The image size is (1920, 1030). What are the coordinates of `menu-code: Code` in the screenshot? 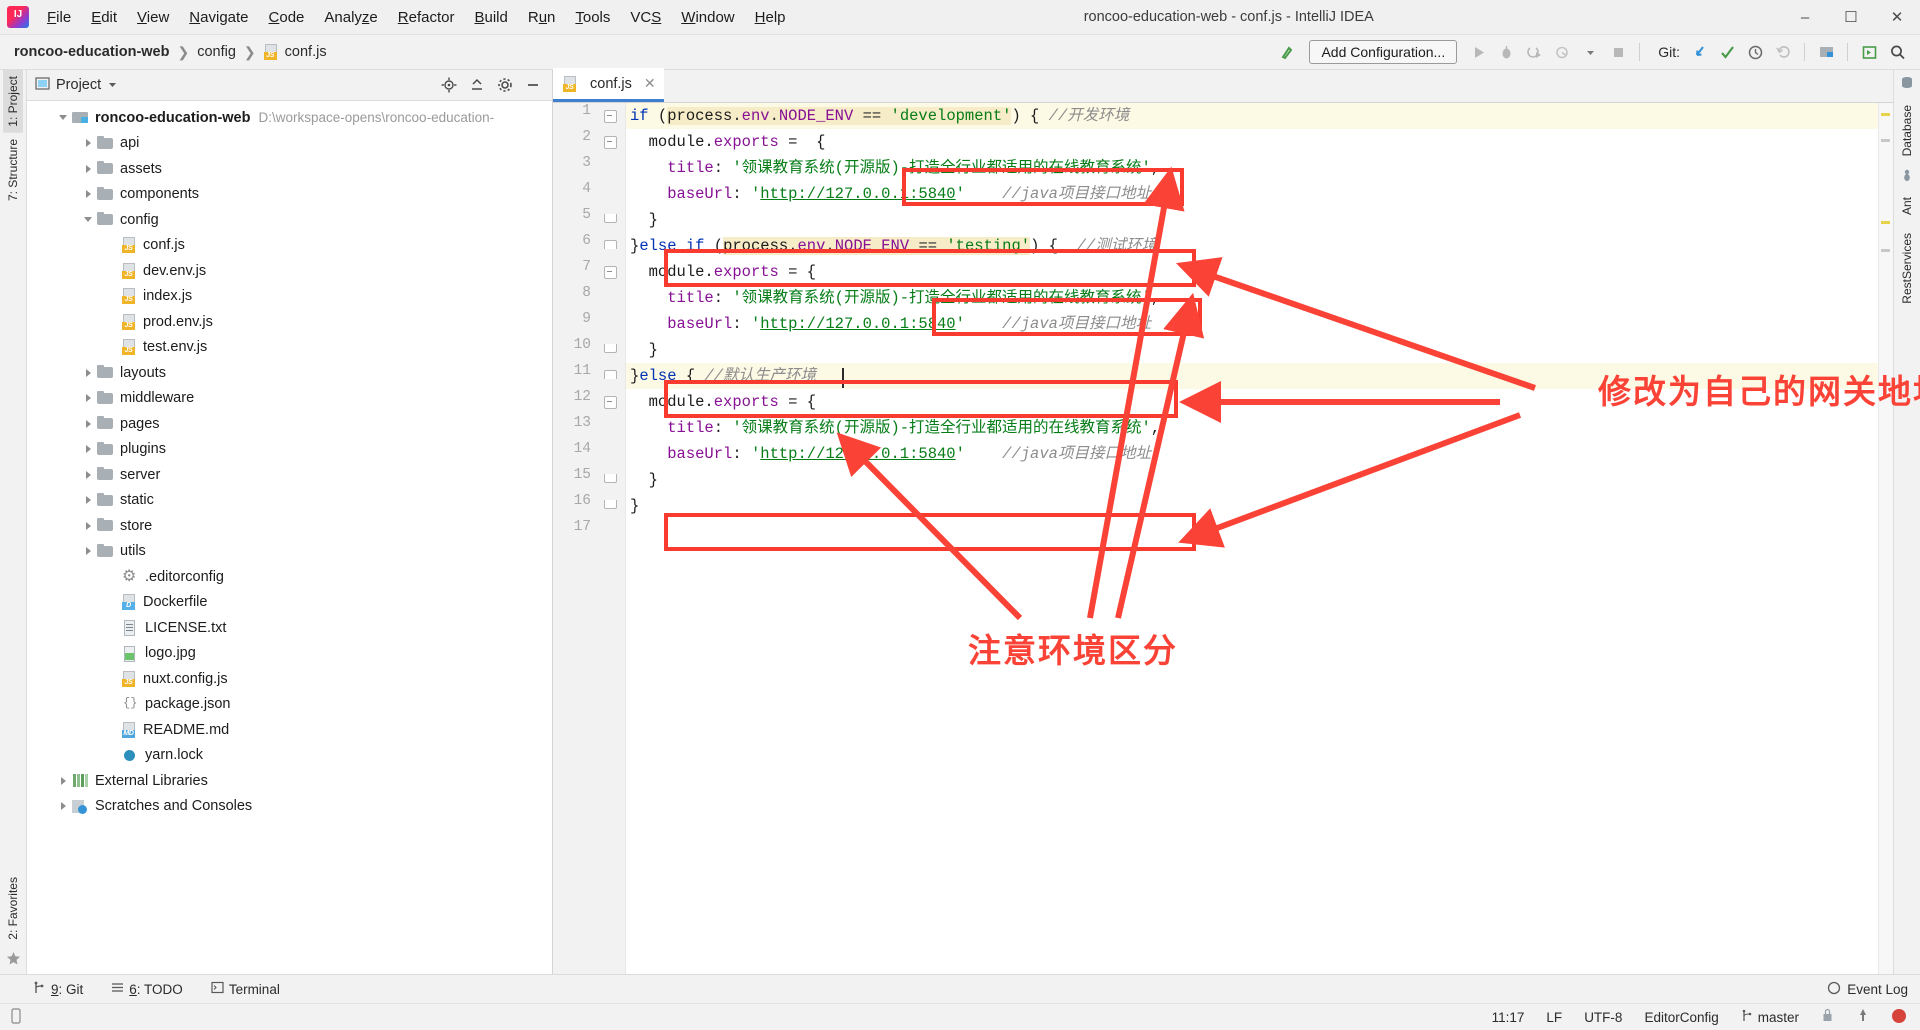 It's located at (287, 17).